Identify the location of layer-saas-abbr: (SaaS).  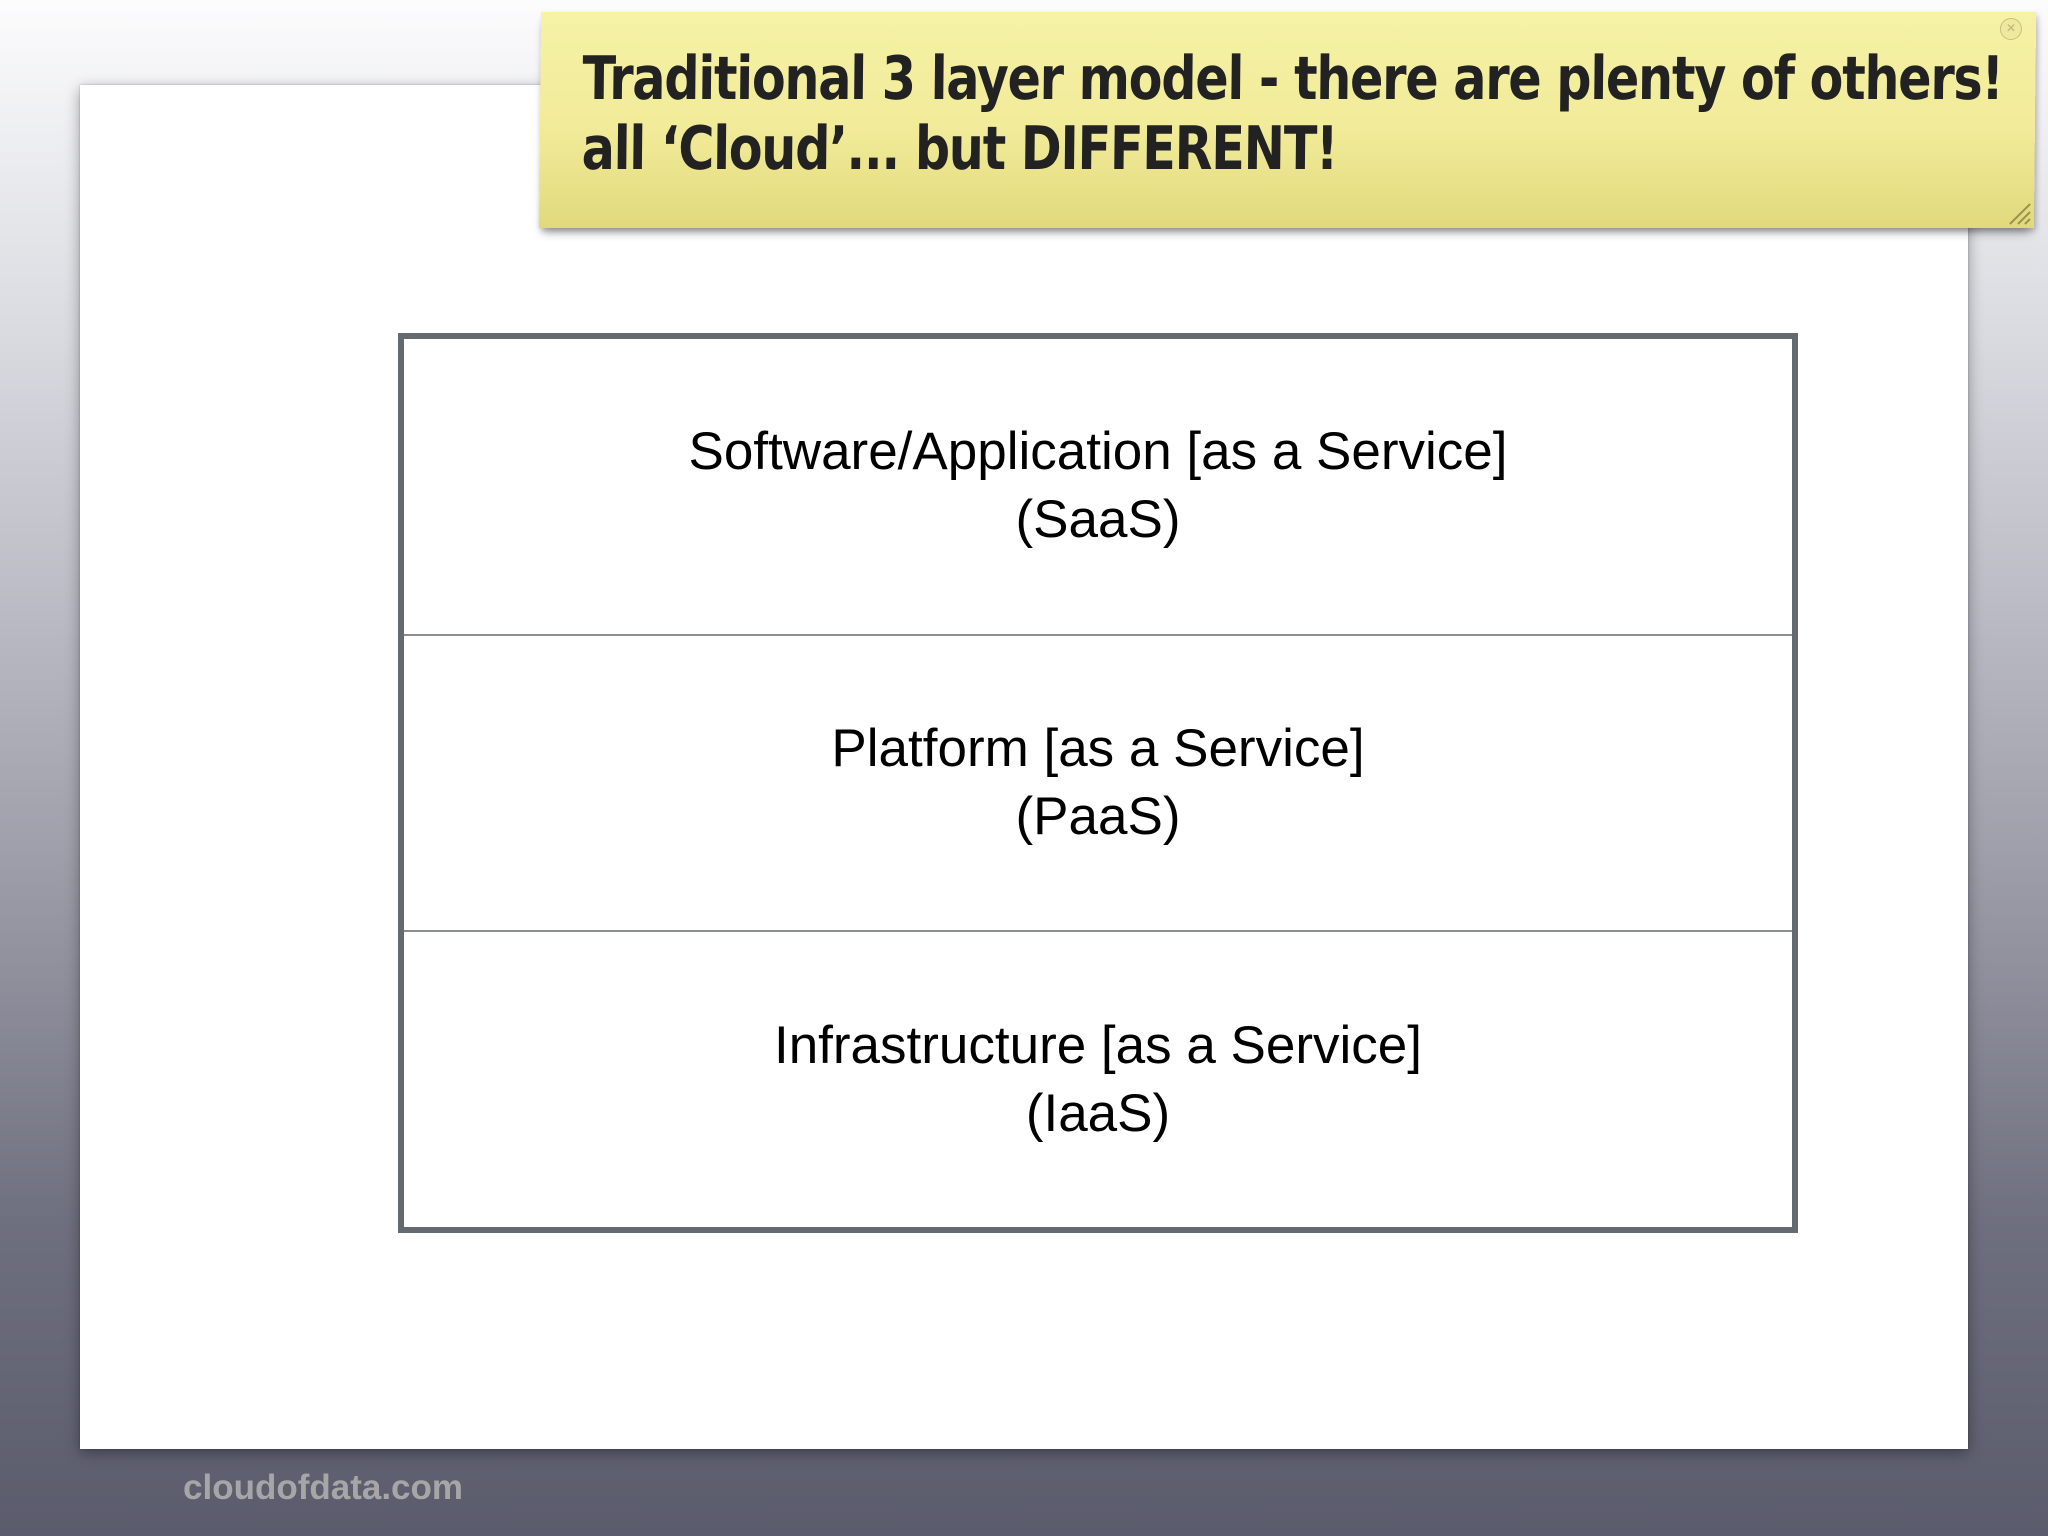
(1098, 520).